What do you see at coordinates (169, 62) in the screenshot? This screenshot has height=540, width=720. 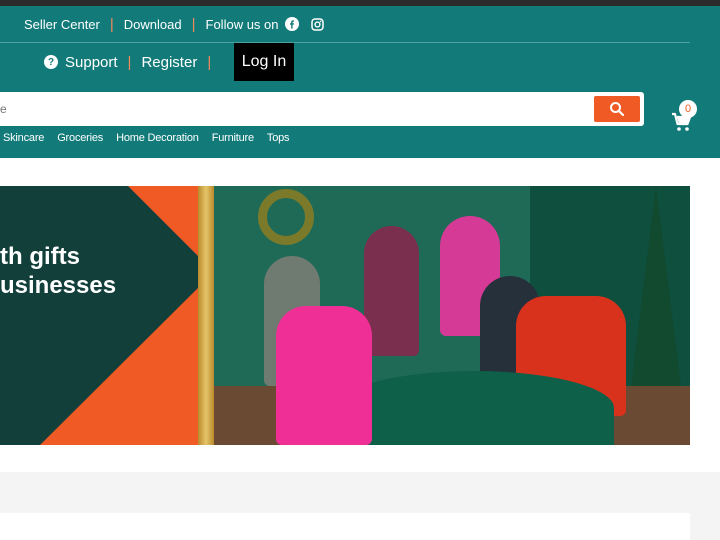 I see `register-link: Register` at bounding box center [169, 62].